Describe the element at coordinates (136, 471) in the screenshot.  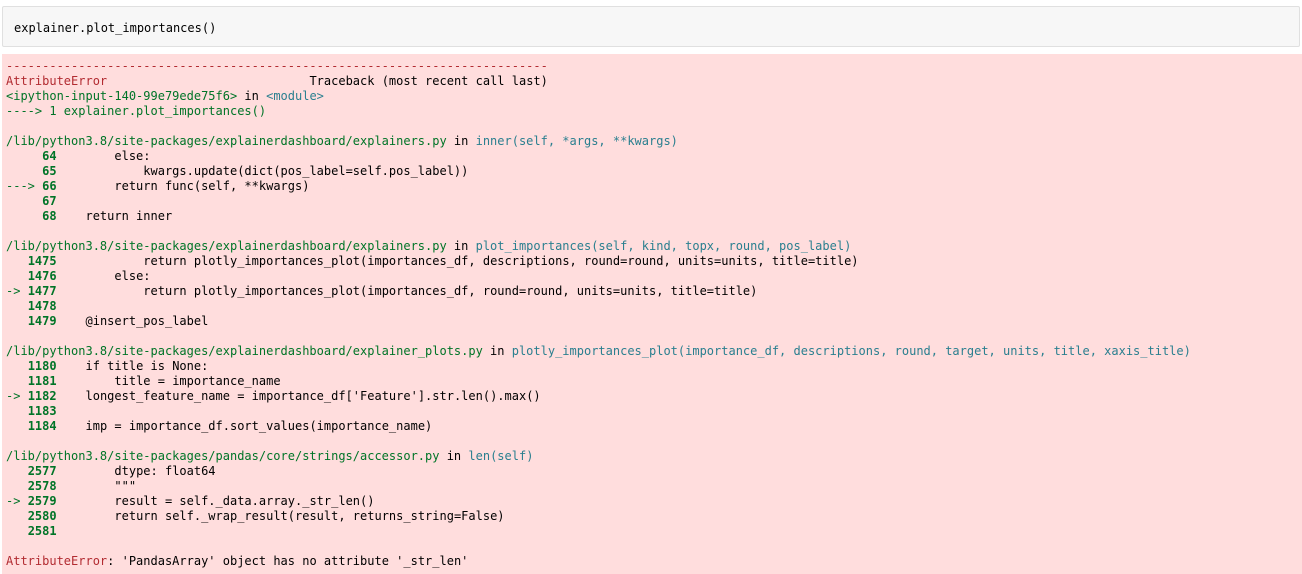
I see `line-code: dtype: float64` at that location.